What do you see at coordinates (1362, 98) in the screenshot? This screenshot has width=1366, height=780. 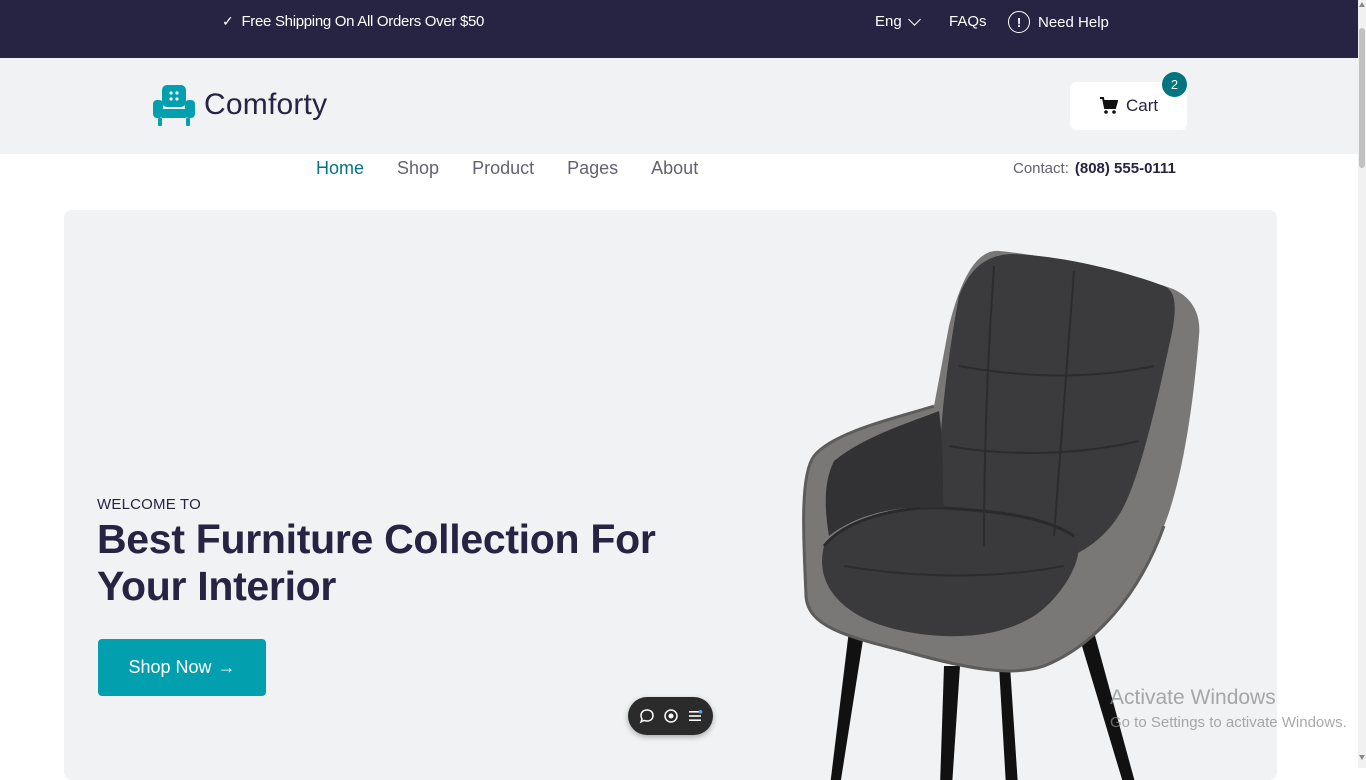 I see `scrollbar-thumb` at bounding box center [1362, 98].